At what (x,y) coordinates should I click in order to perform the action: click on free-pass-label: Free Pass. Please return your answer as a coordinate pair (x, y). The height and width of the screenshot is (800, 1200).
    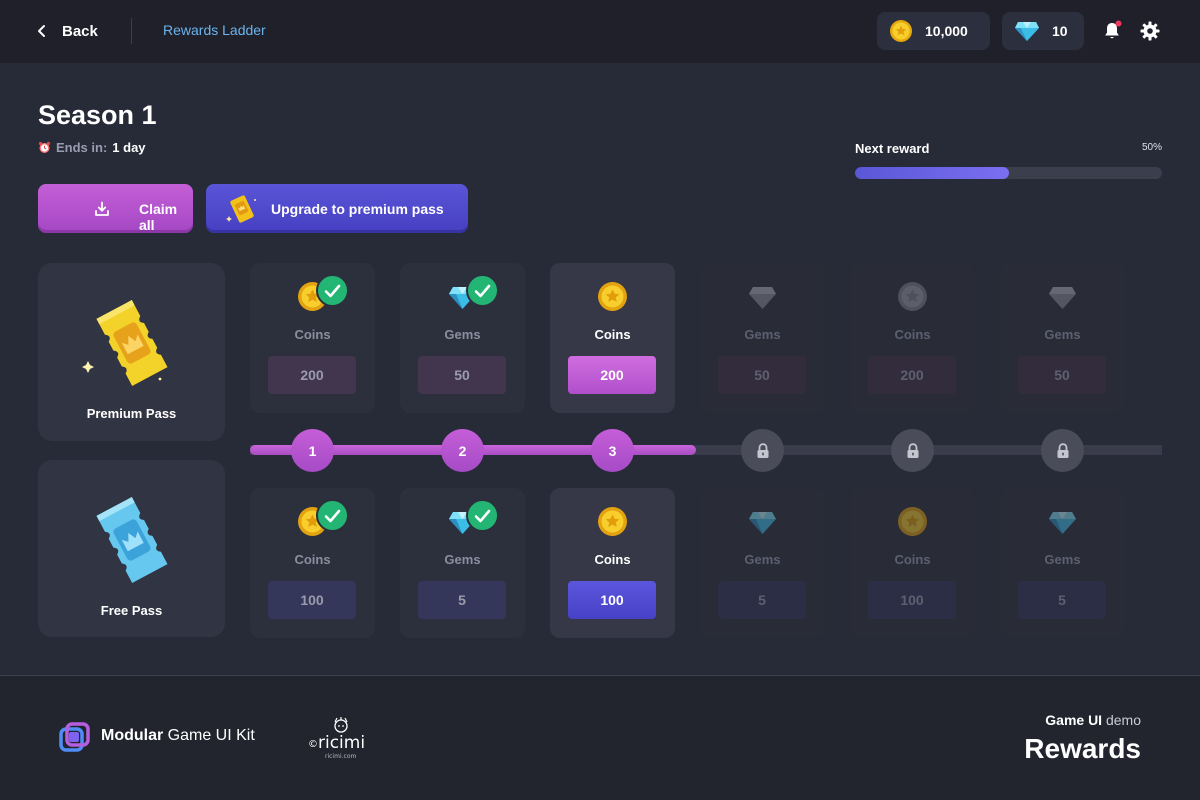
    Looking at the image, I should click on (131, 610).